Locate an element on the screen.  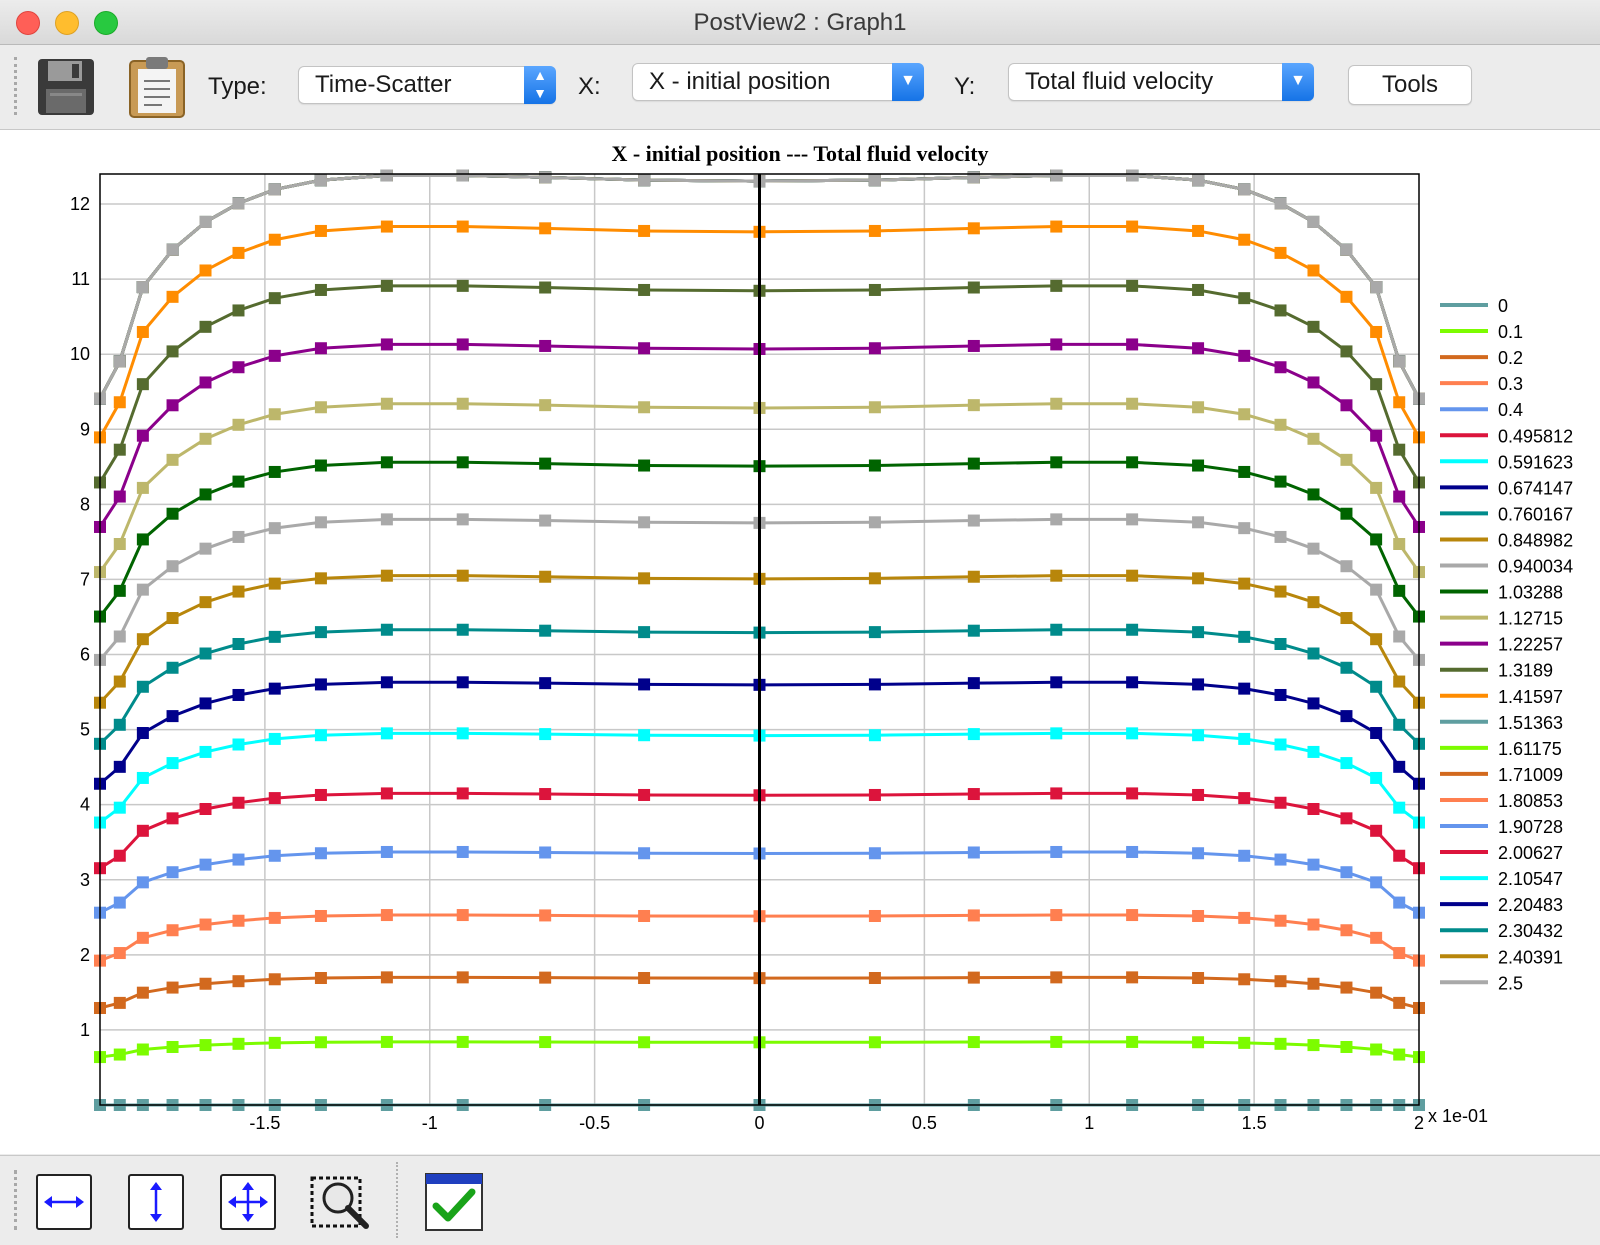
toggle-check-icon is located at coordinates (454, 1202).